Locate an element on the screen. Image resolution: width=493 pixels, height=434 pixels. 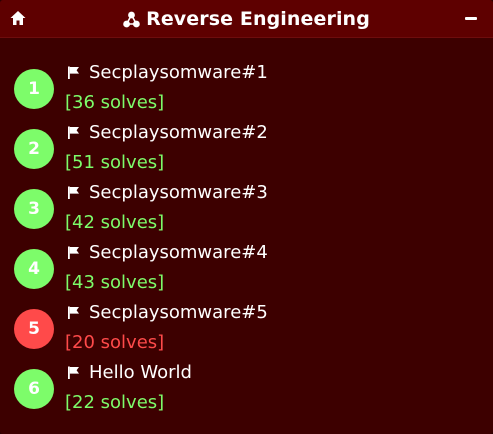
challenge-row: 6 Hello World [22 solves] is located at coordinates (246, 390).